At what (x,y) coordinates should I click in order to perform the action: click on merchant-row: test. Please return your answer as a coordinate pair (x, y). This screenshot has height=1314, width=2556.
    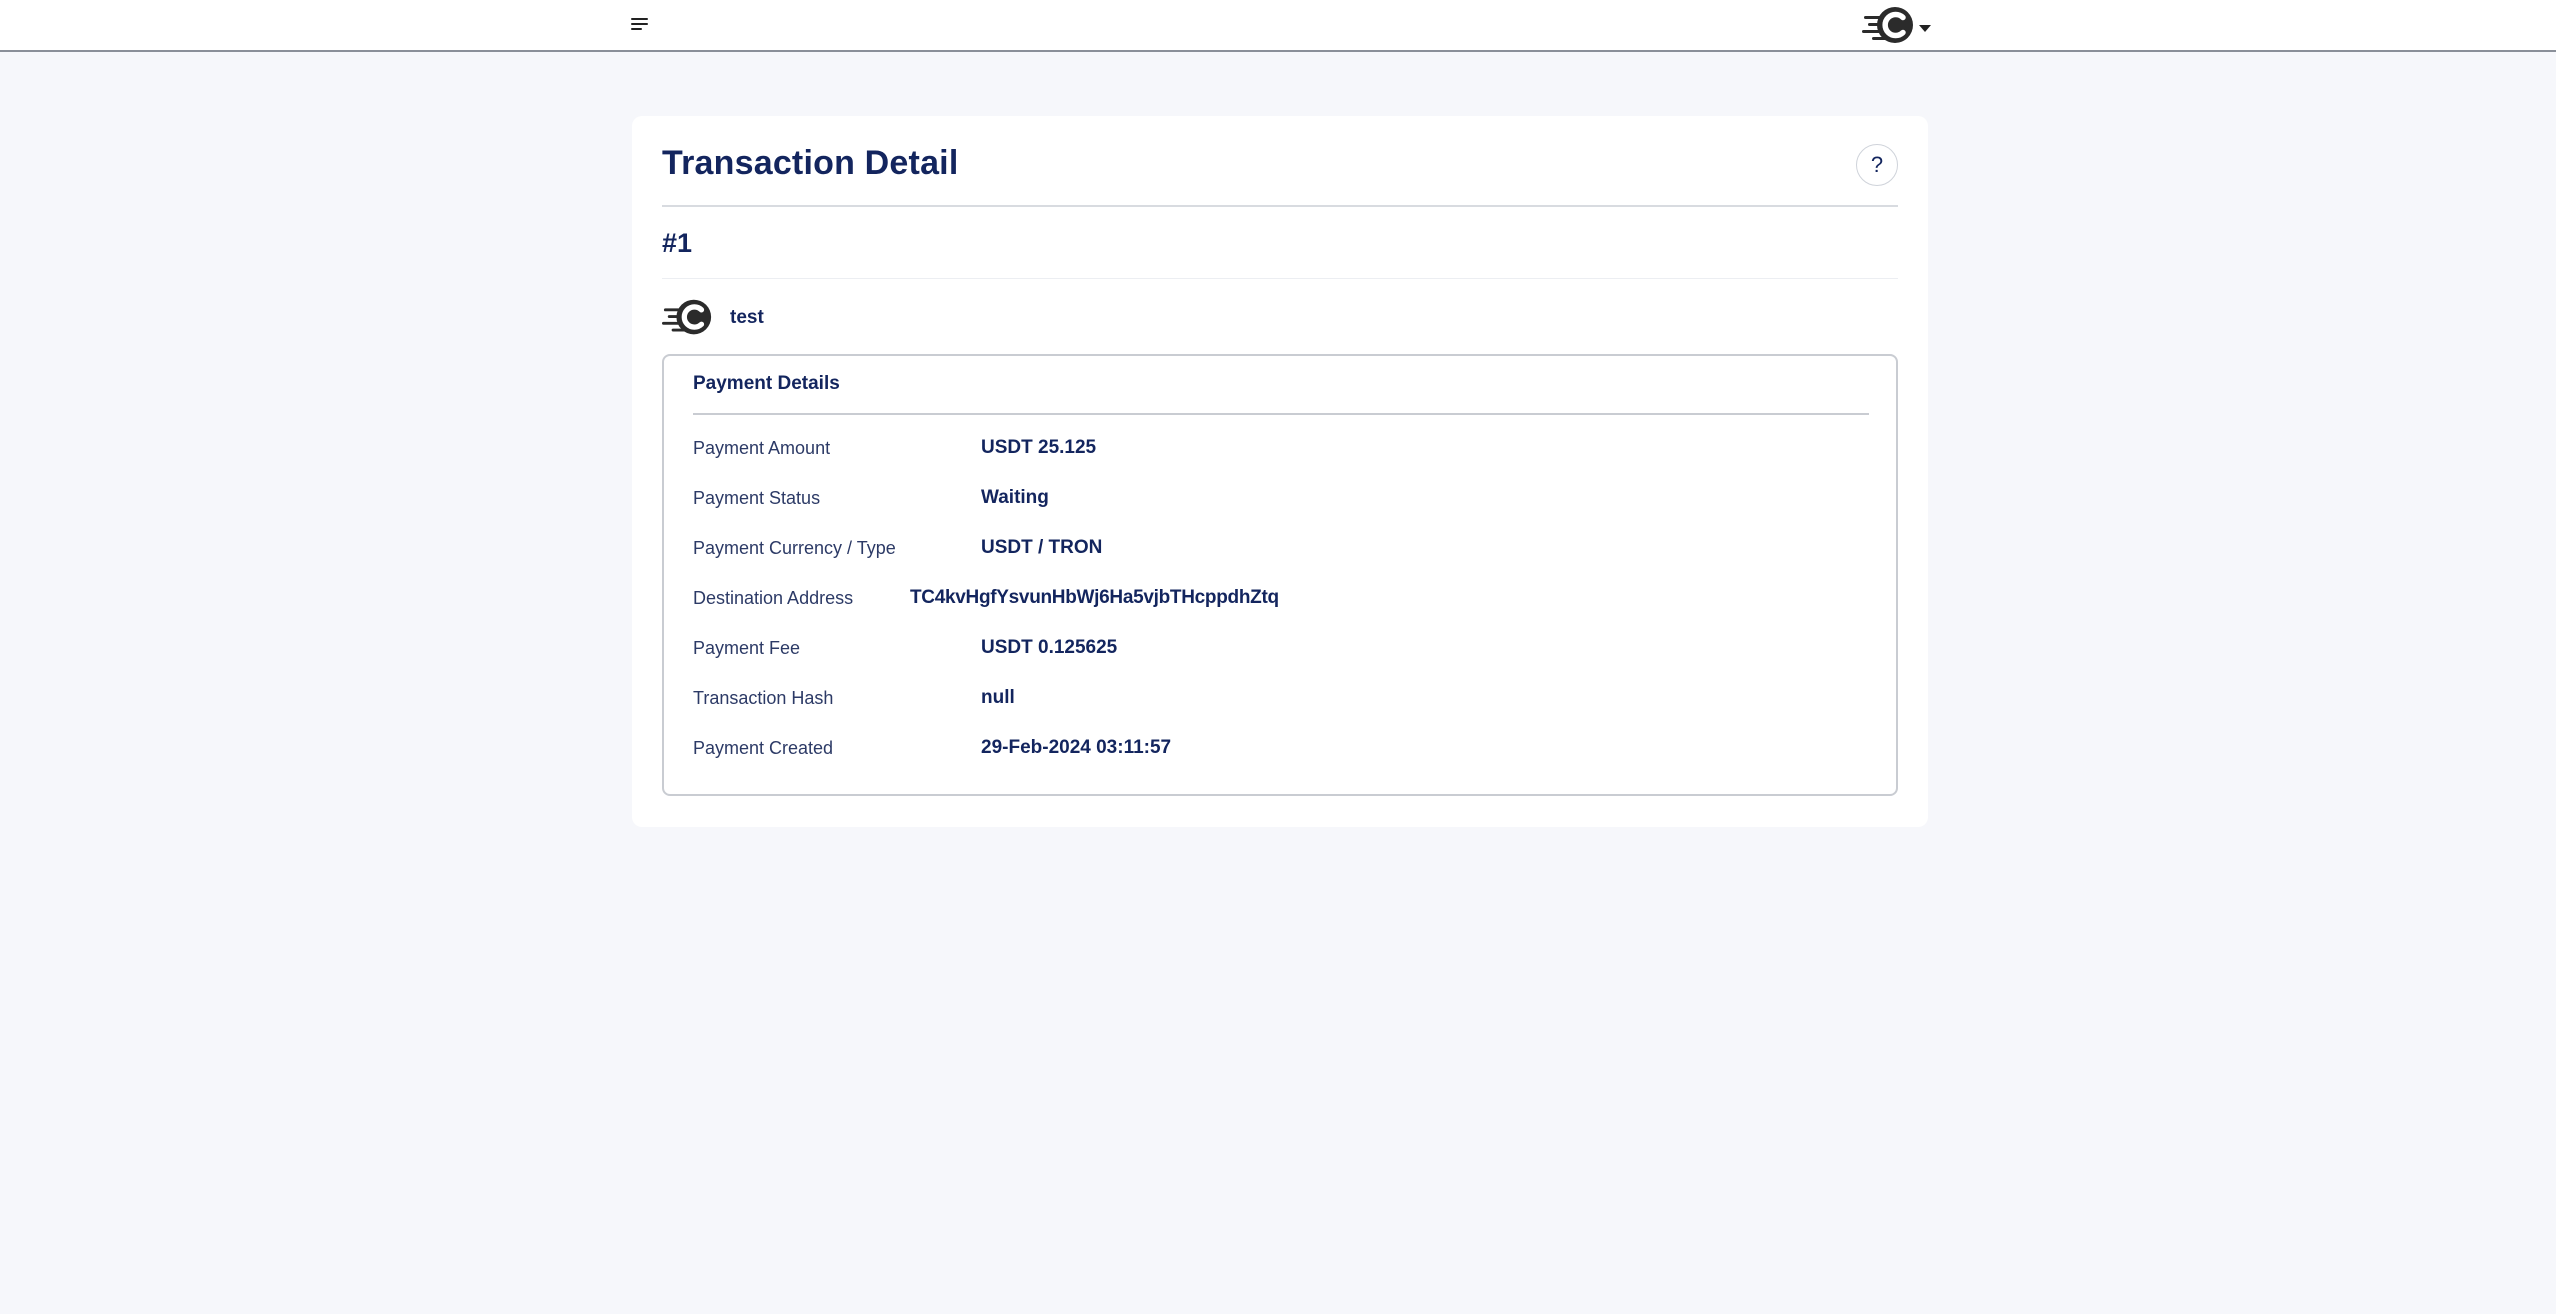
    Looking at the image, I should click on (713, 318).